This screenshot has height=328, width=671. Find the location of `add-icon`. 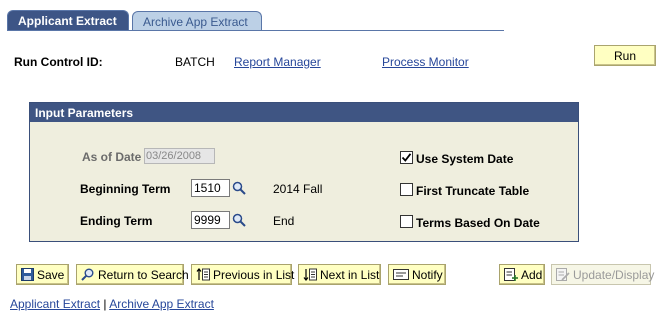

add-icon is located at coordinates (511, 274).